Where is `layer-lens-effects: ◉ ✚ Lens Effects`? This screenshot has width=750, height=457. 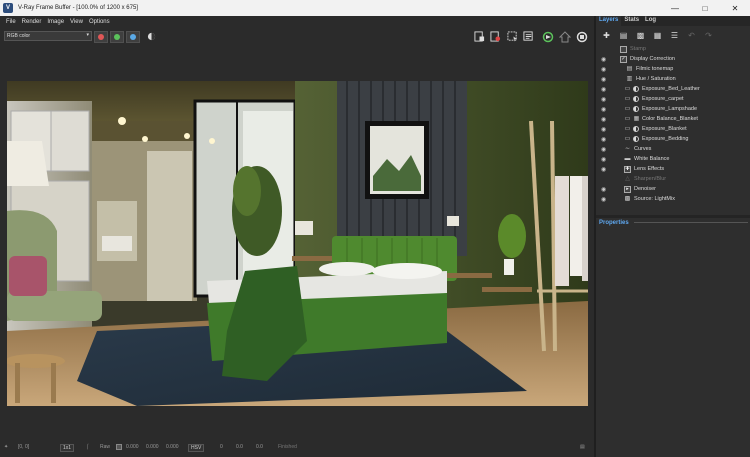 layer-lens-effects: ◉ ✚ Lens Effects is located at coordinates (671, 169).